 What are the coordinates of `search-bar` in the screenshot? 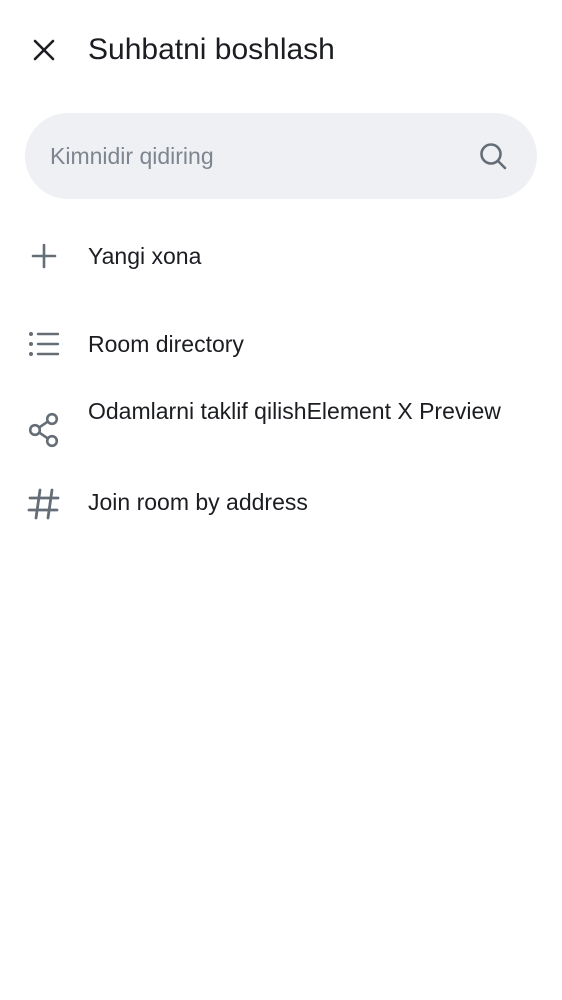 It's located at (281, 156).